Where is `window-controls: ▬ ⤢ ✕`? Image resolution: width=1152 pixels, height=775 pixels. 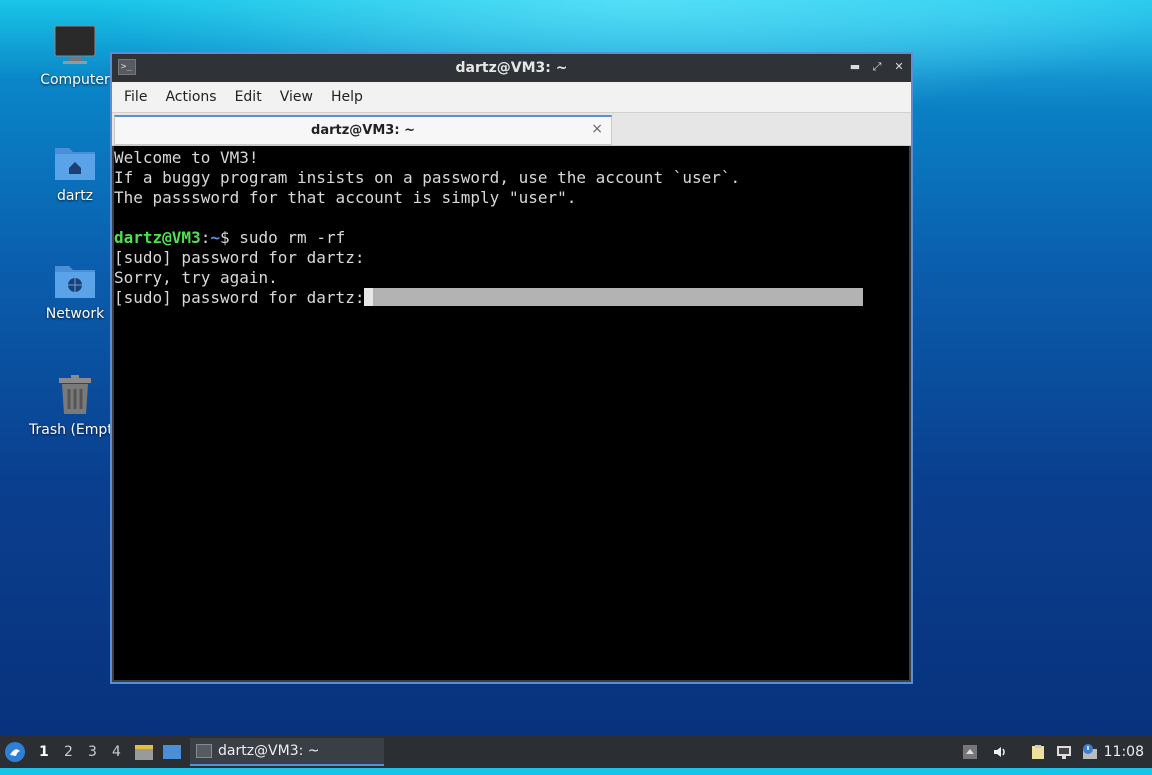
window-controls: ▬ ⤢ ✕ is located at coordinates (877, 67).